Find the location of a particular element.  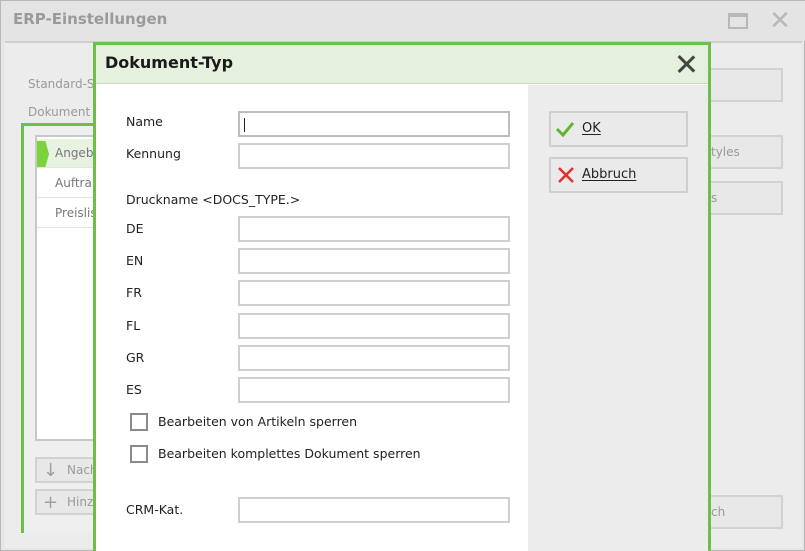

fl-input is located at coordinates (374, 326).